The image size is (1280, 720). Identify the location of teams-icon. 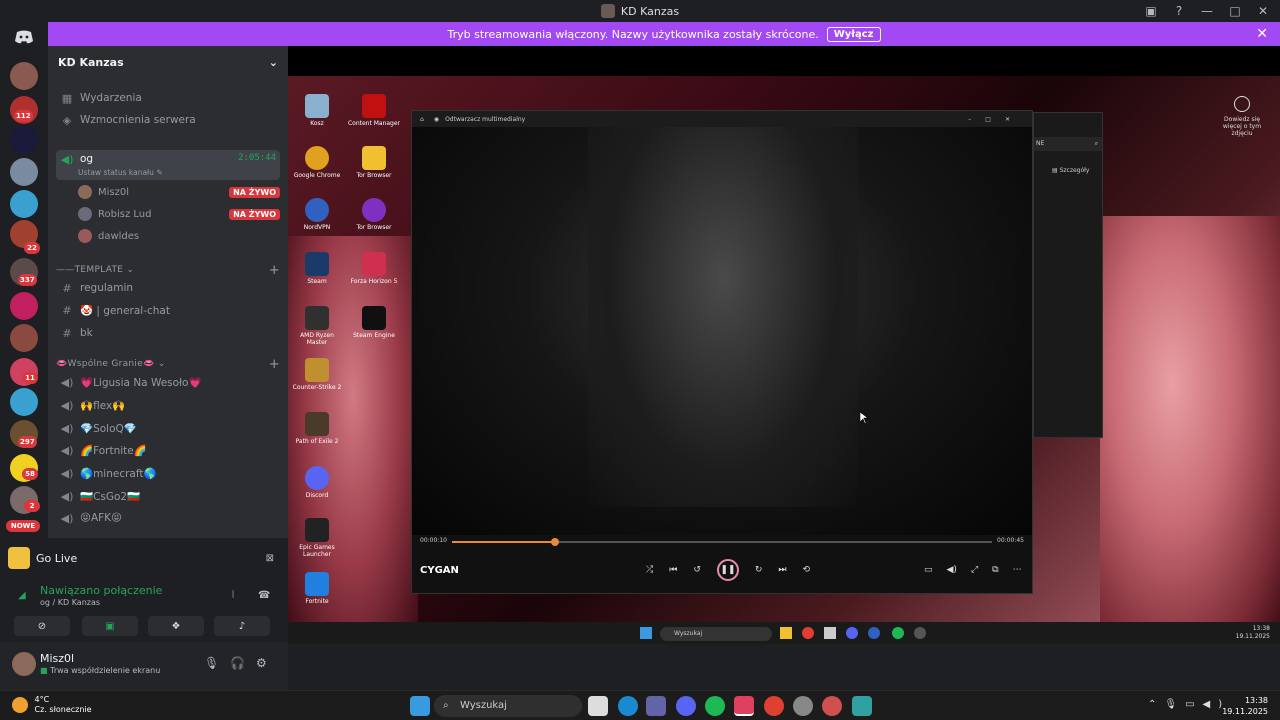
(656, 706).